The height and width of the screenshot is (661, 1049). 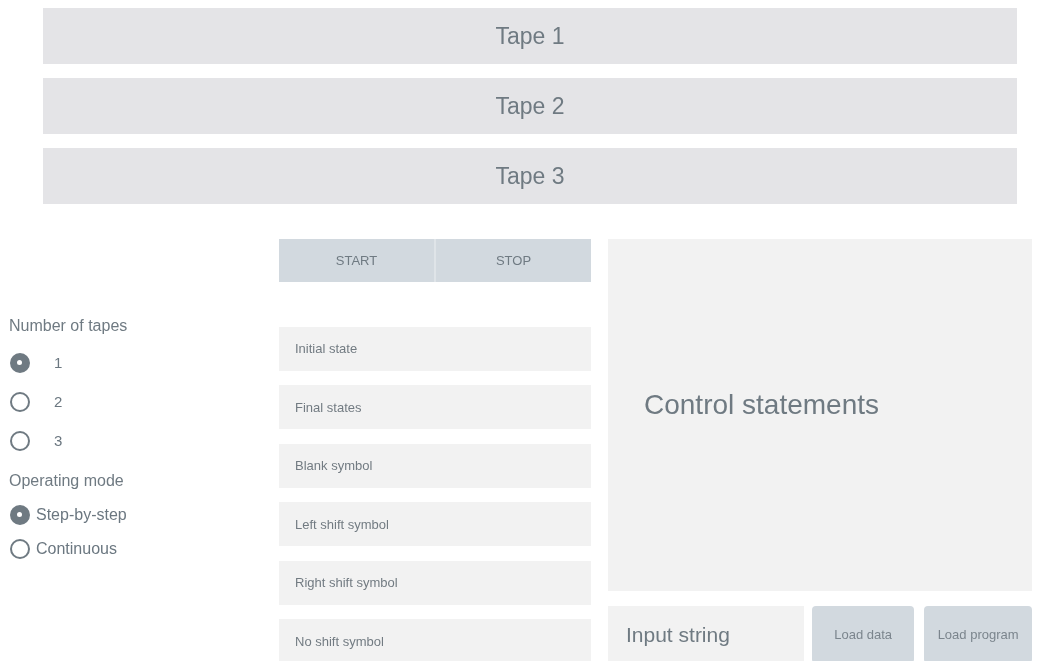 What do you see at coordinates (530, 176) in the screenshot?
I see `tape-bar: Tape 3` at bounding box center [530, 176].